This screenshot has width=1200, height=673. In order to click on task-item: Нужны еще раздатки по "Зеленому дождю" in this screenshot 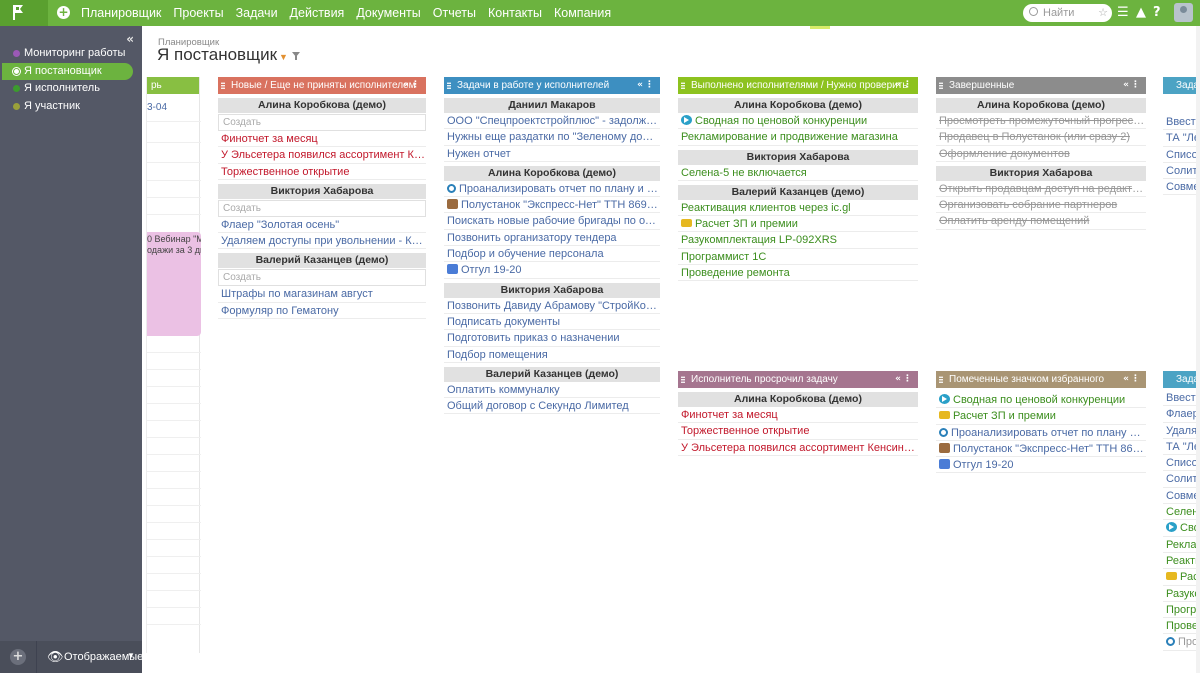, I will do `click(552, 137)`.